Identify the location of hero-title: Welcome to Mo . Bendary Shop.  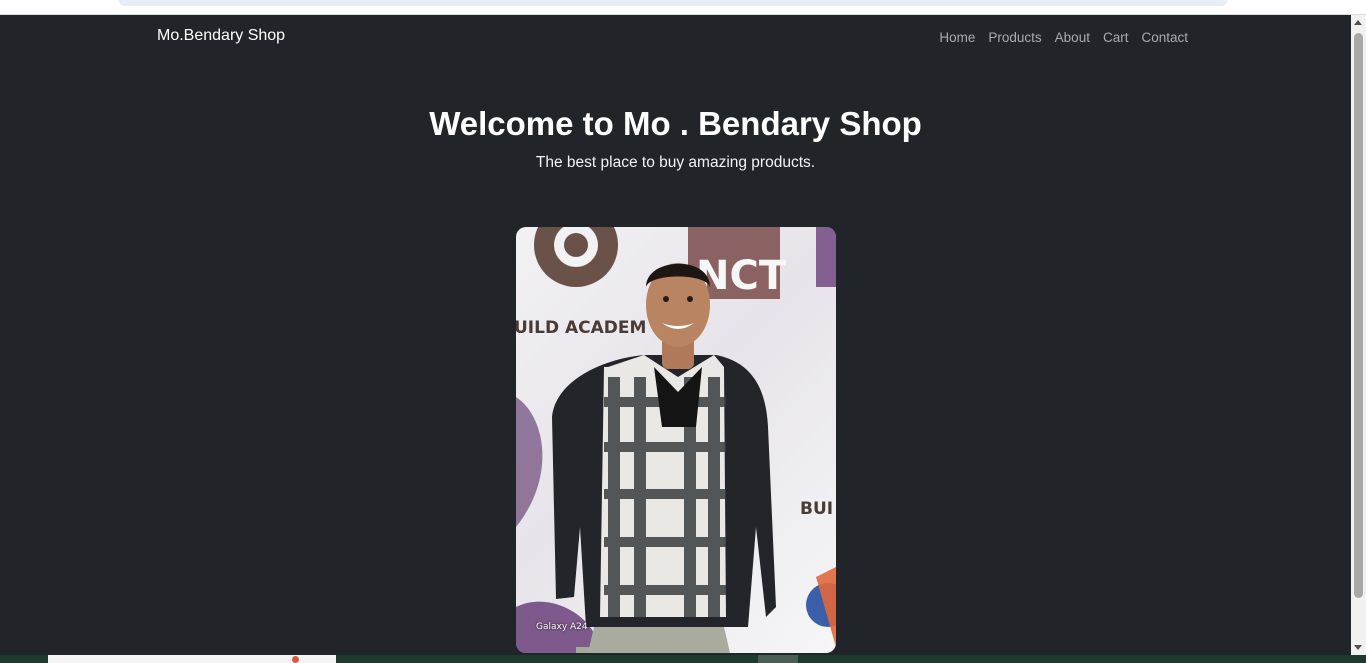
(675, 123).